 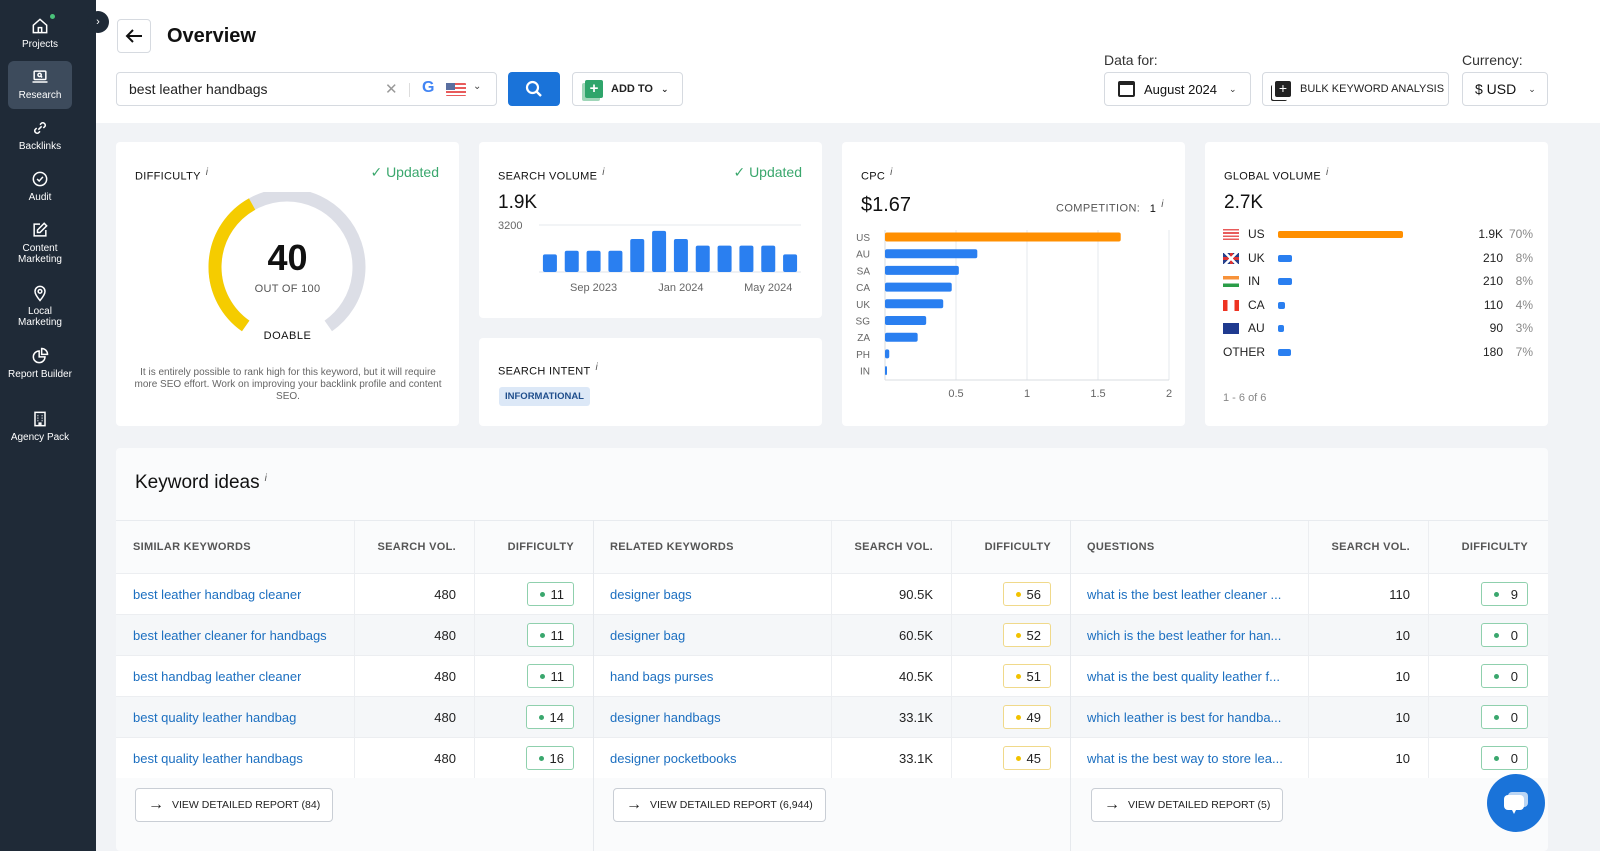 I want to click on updated-status: ✓ Updated, so click(x=404, y=172).